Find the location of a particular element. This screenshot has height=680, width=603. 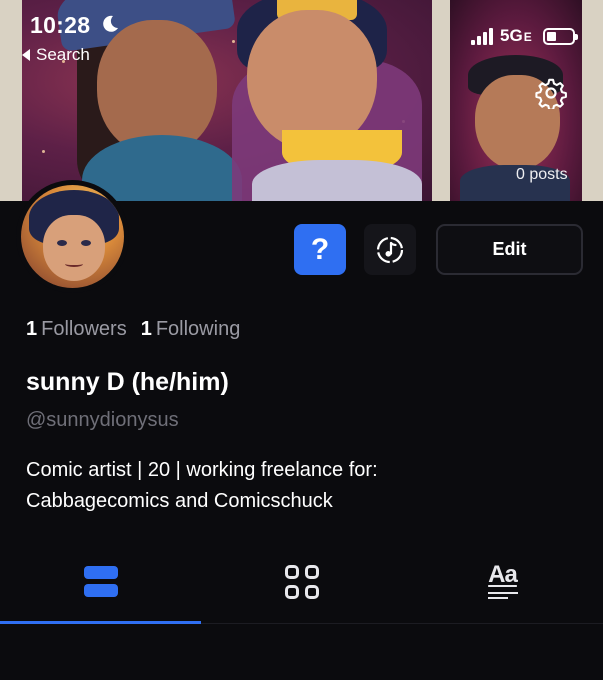

music-button is located at coordinates (390, 249).